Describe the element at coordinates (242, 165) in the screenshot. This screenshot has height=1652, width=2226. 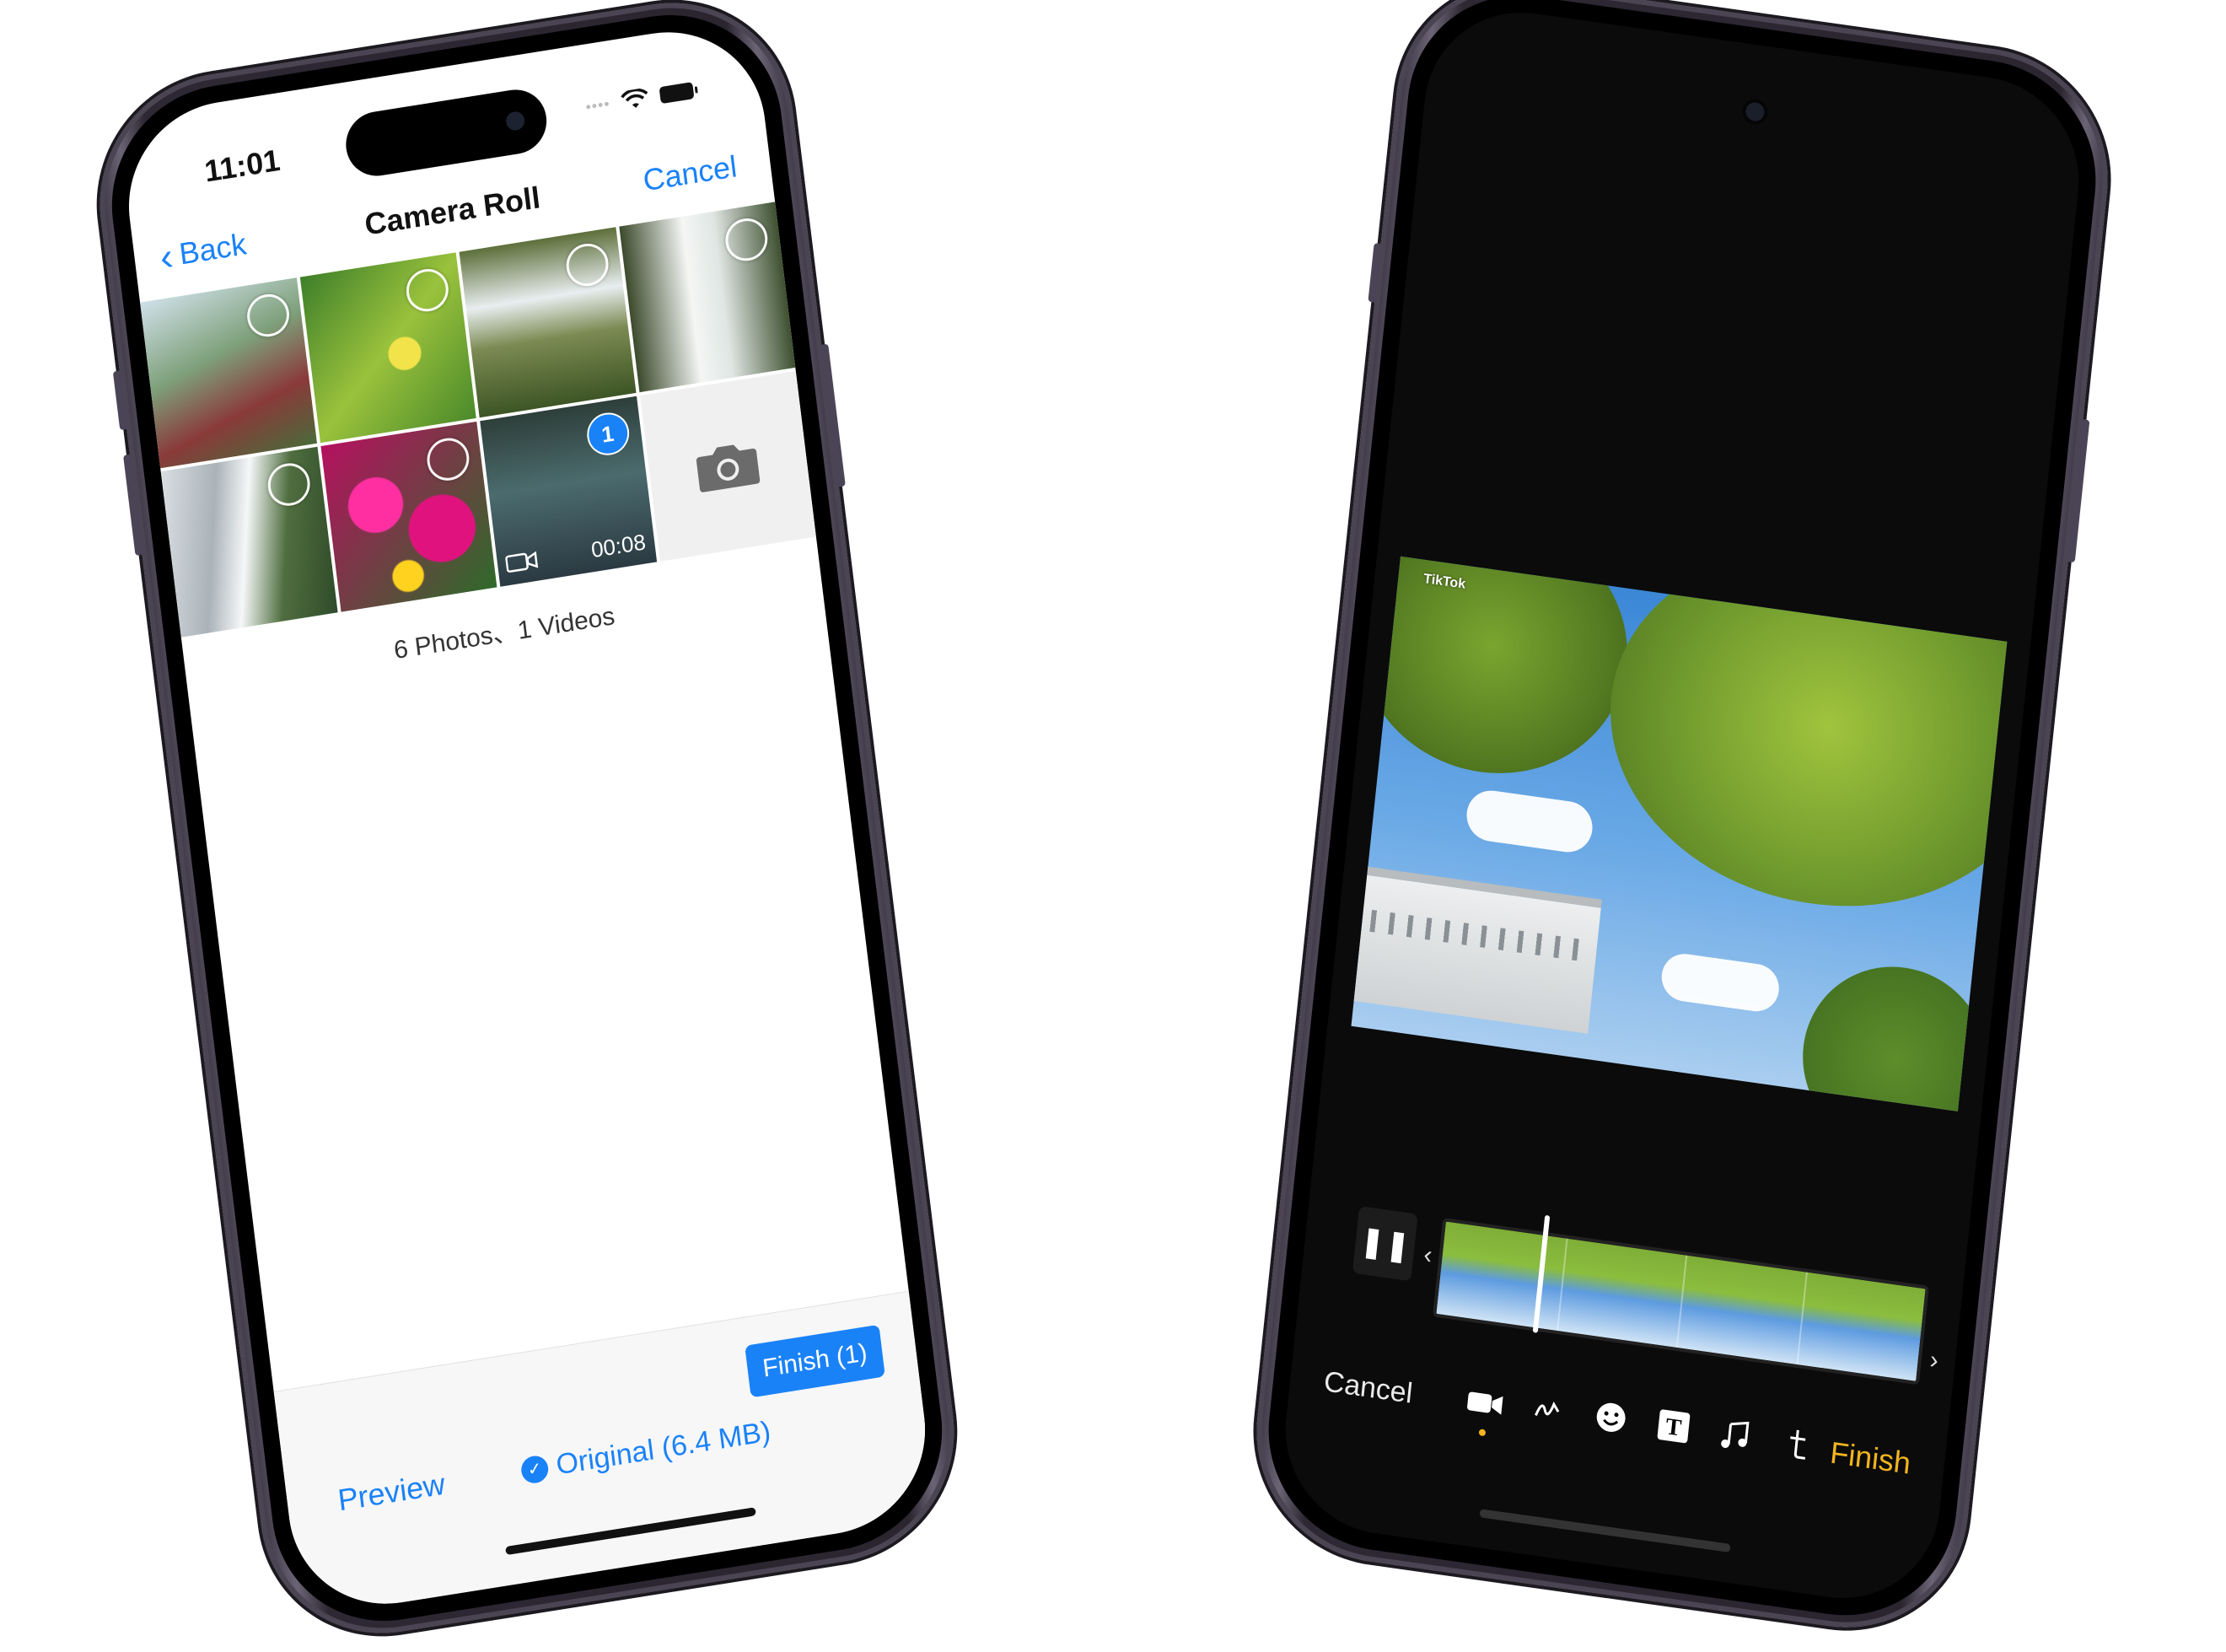
I see `status-time: 11:01` at that location.